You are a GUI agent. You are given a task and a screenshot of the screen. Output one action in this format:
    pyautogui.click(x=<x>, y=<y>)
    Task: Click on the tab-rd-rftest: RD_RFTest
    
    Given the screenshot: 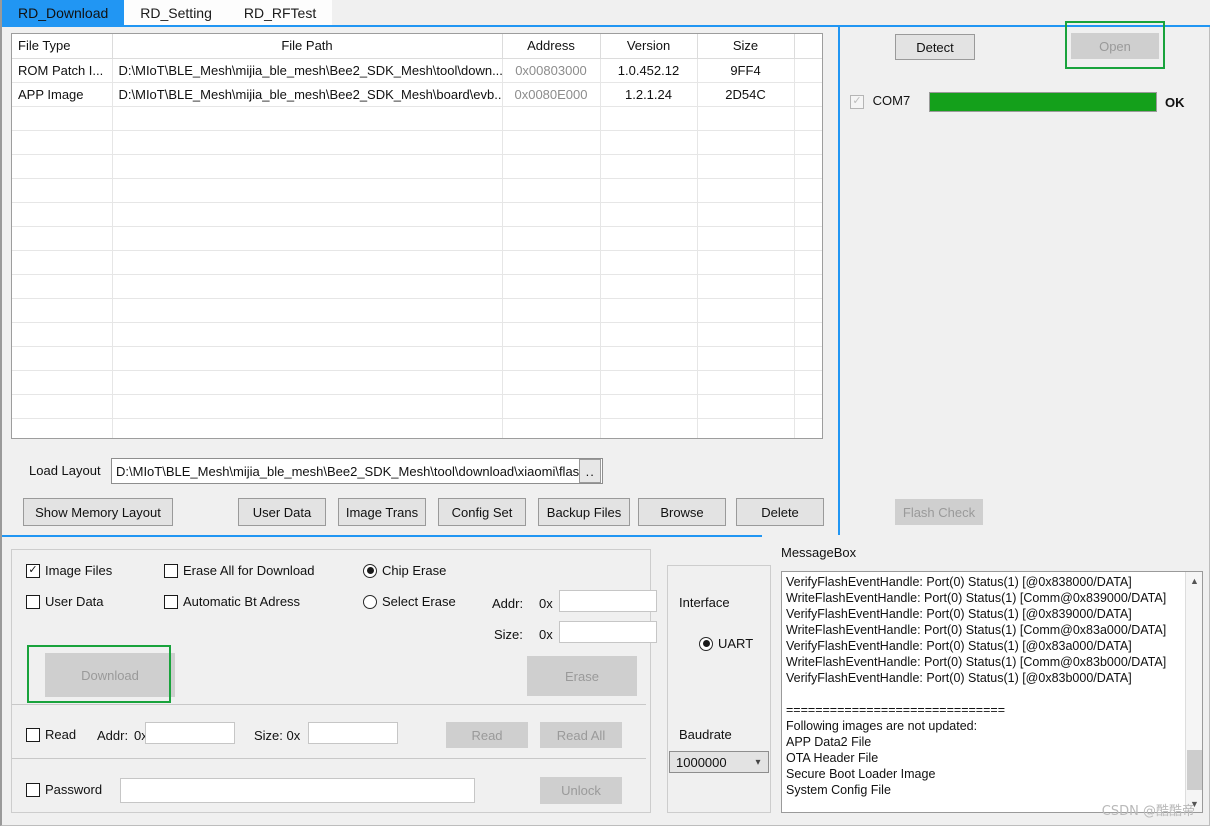 What is the action you would take?
    pyautogui.click(x=280, y=12)
    